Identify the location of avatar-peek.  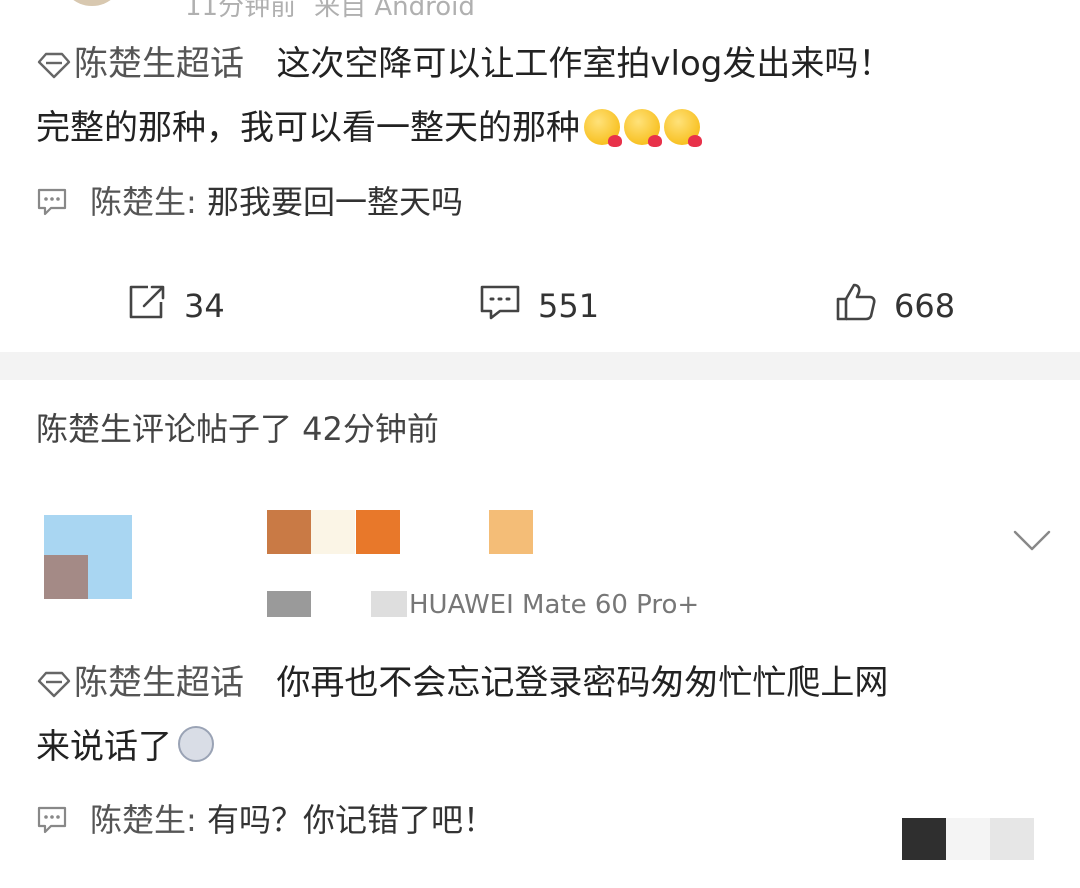
(92, 3).